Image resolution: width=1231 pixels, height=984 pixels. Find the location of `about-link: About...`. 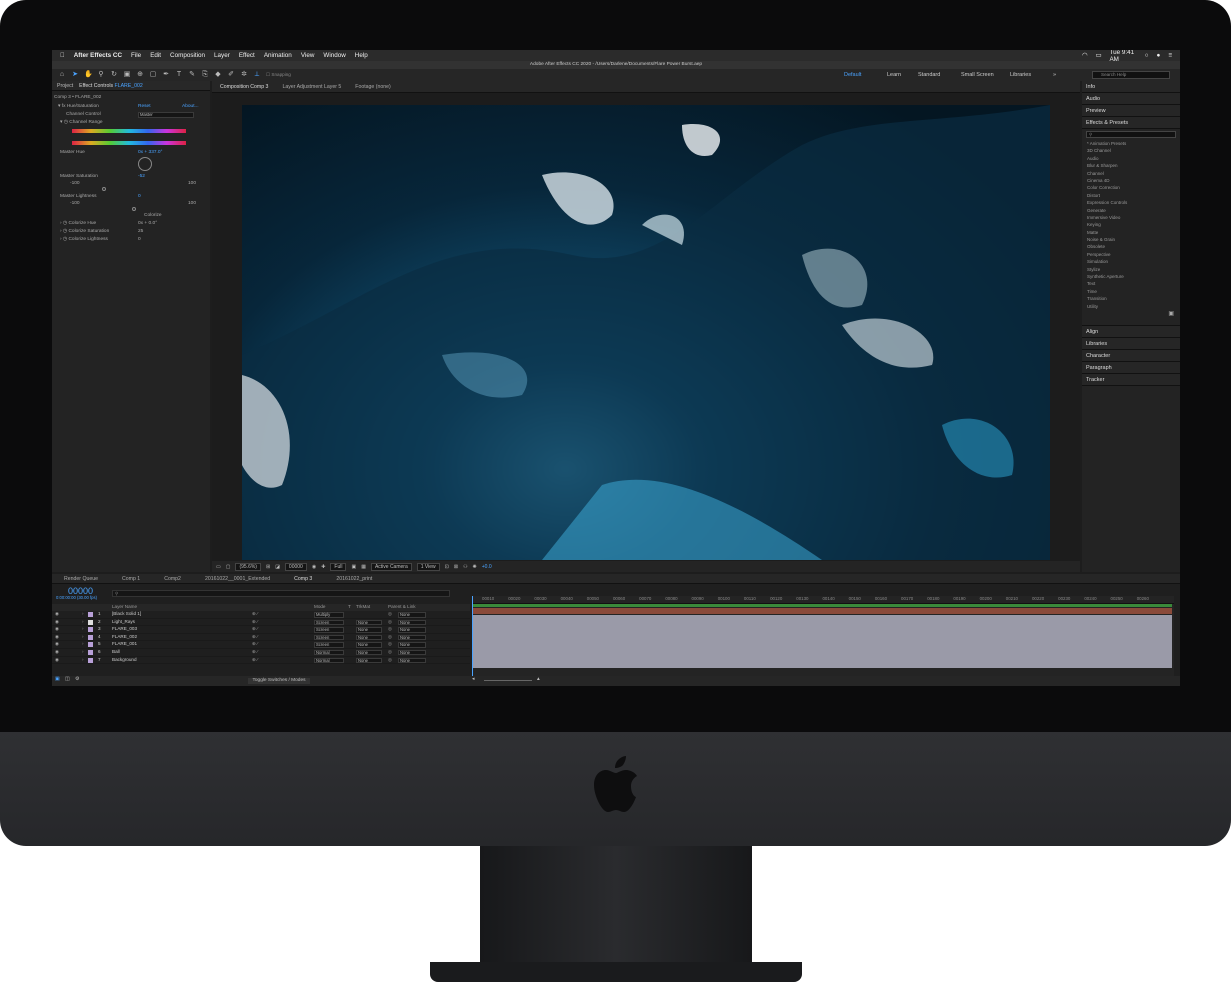

about-link: About... is located at coordinates (190, 107).